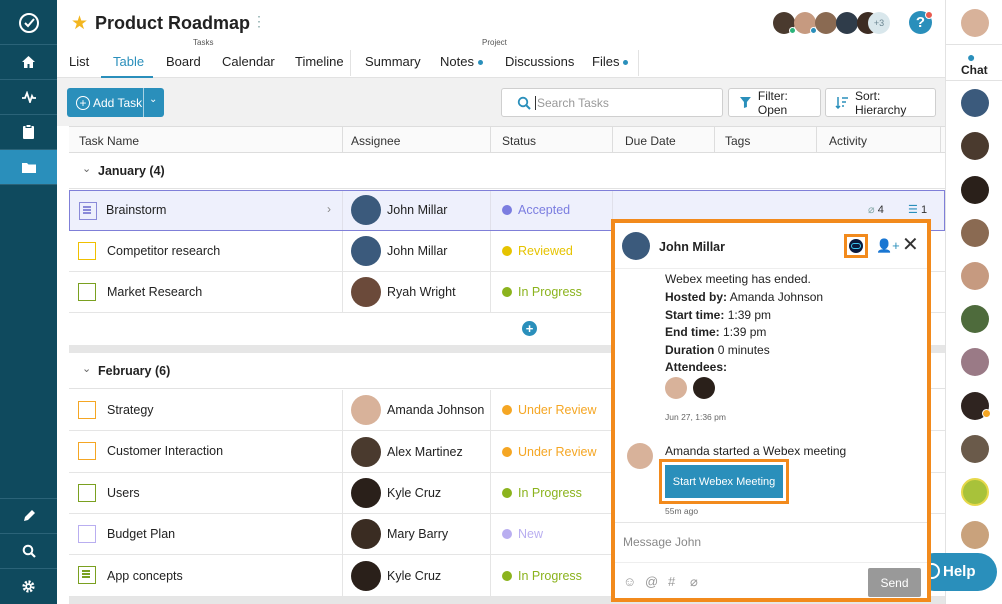  What do you see at coordinates (141, 534) in the screenshot?
I see `task-name: Budget Plan` at bounding box center [141, 534].